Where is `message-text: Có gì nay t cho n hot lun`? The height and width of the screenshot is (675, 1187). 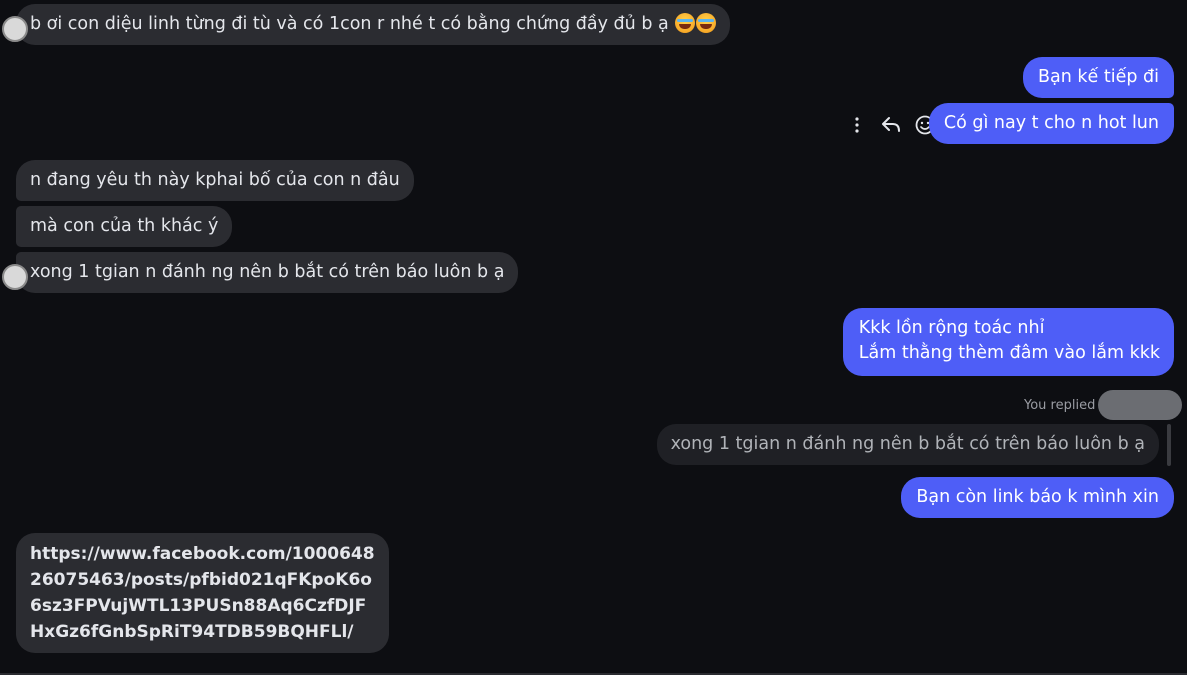
message-text: Có gì nay t cho n hot lun is located at coordinates (1051, 123).